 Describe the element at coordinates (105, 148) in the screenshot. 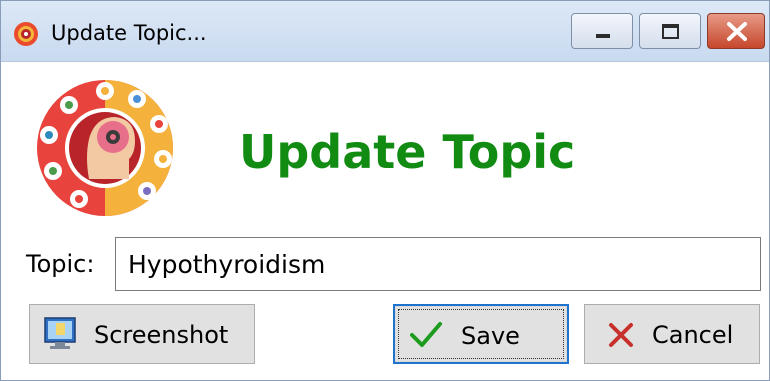

I see `head-brain-gear-logo` at that location.